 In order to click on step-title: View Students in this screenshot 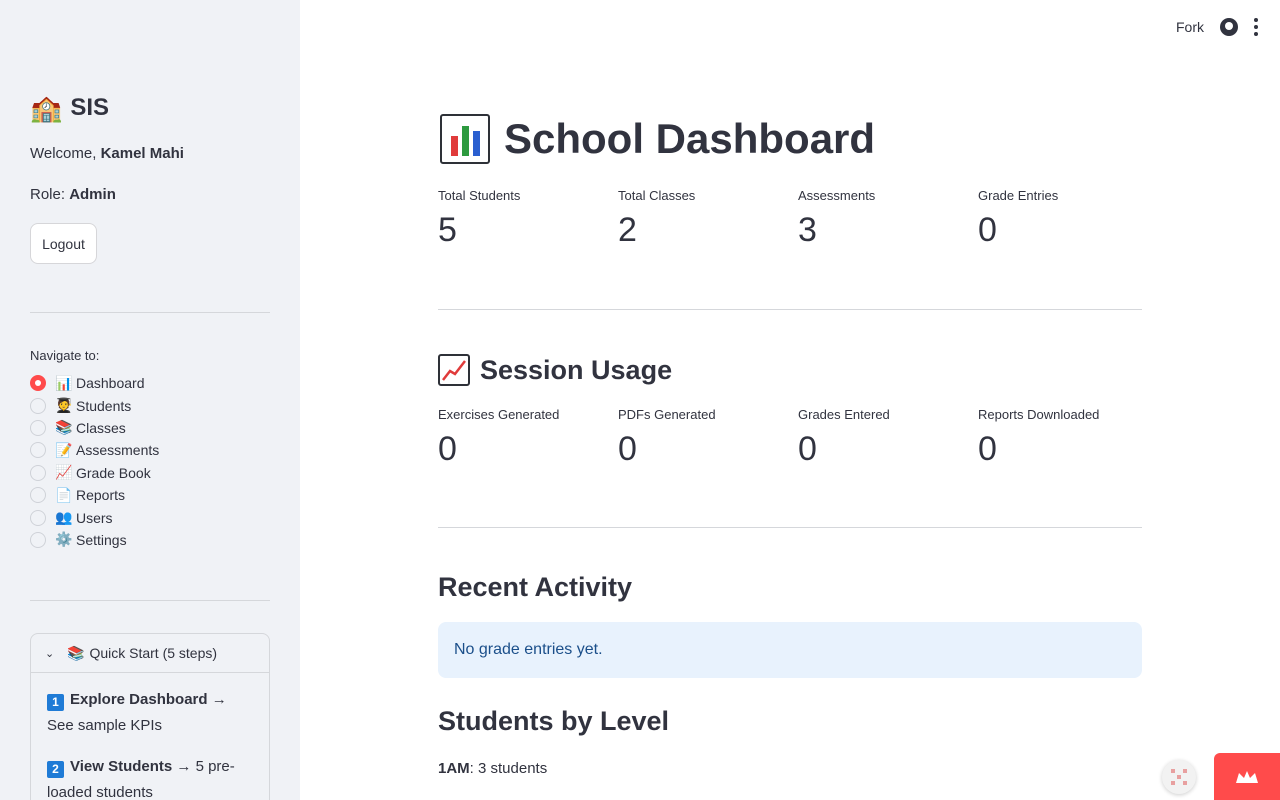, I will do `click(121, 766)`.